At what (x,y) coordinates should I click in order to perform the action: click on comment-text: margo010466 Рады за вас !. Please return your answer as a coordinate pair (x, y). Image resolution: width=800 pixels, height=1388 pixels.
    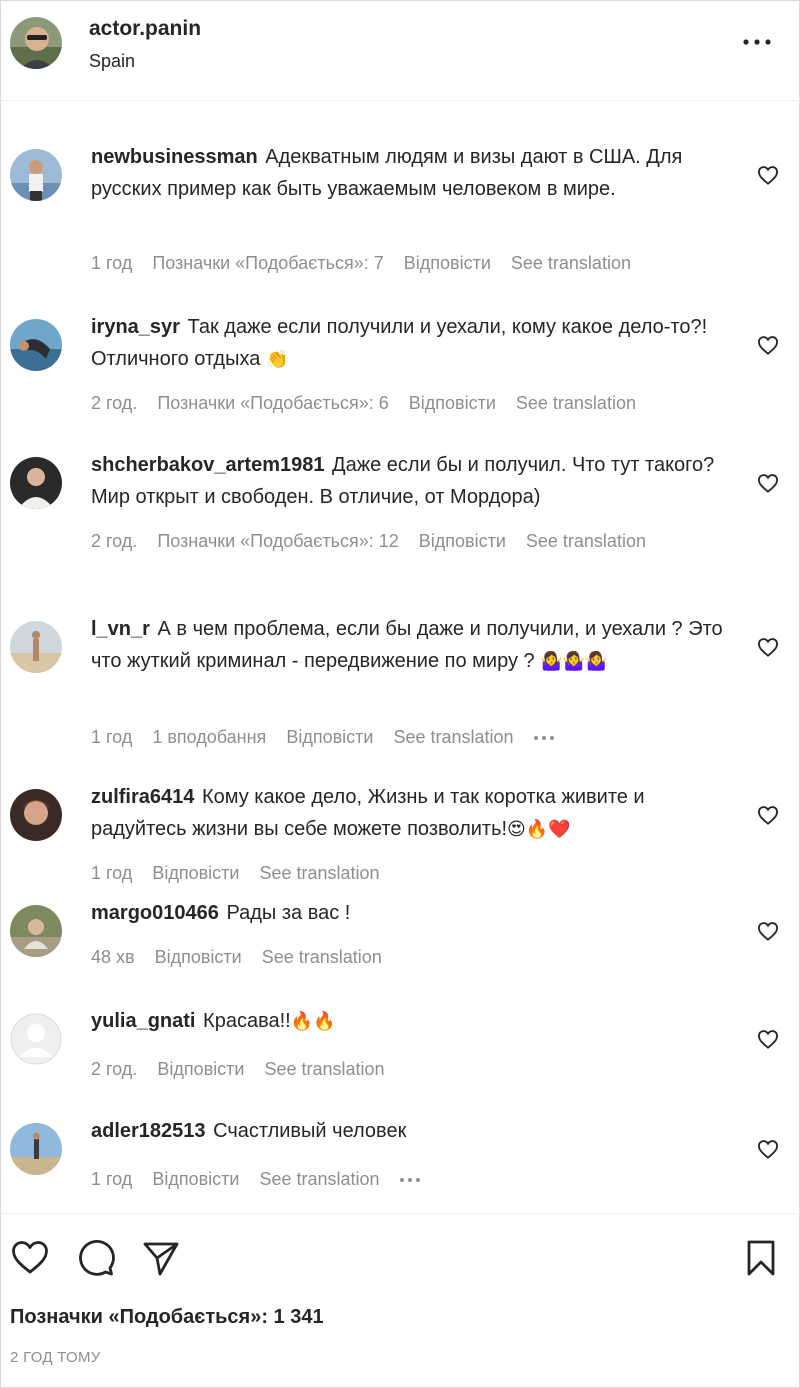
    Looking at the image, I should click on (411, 913).